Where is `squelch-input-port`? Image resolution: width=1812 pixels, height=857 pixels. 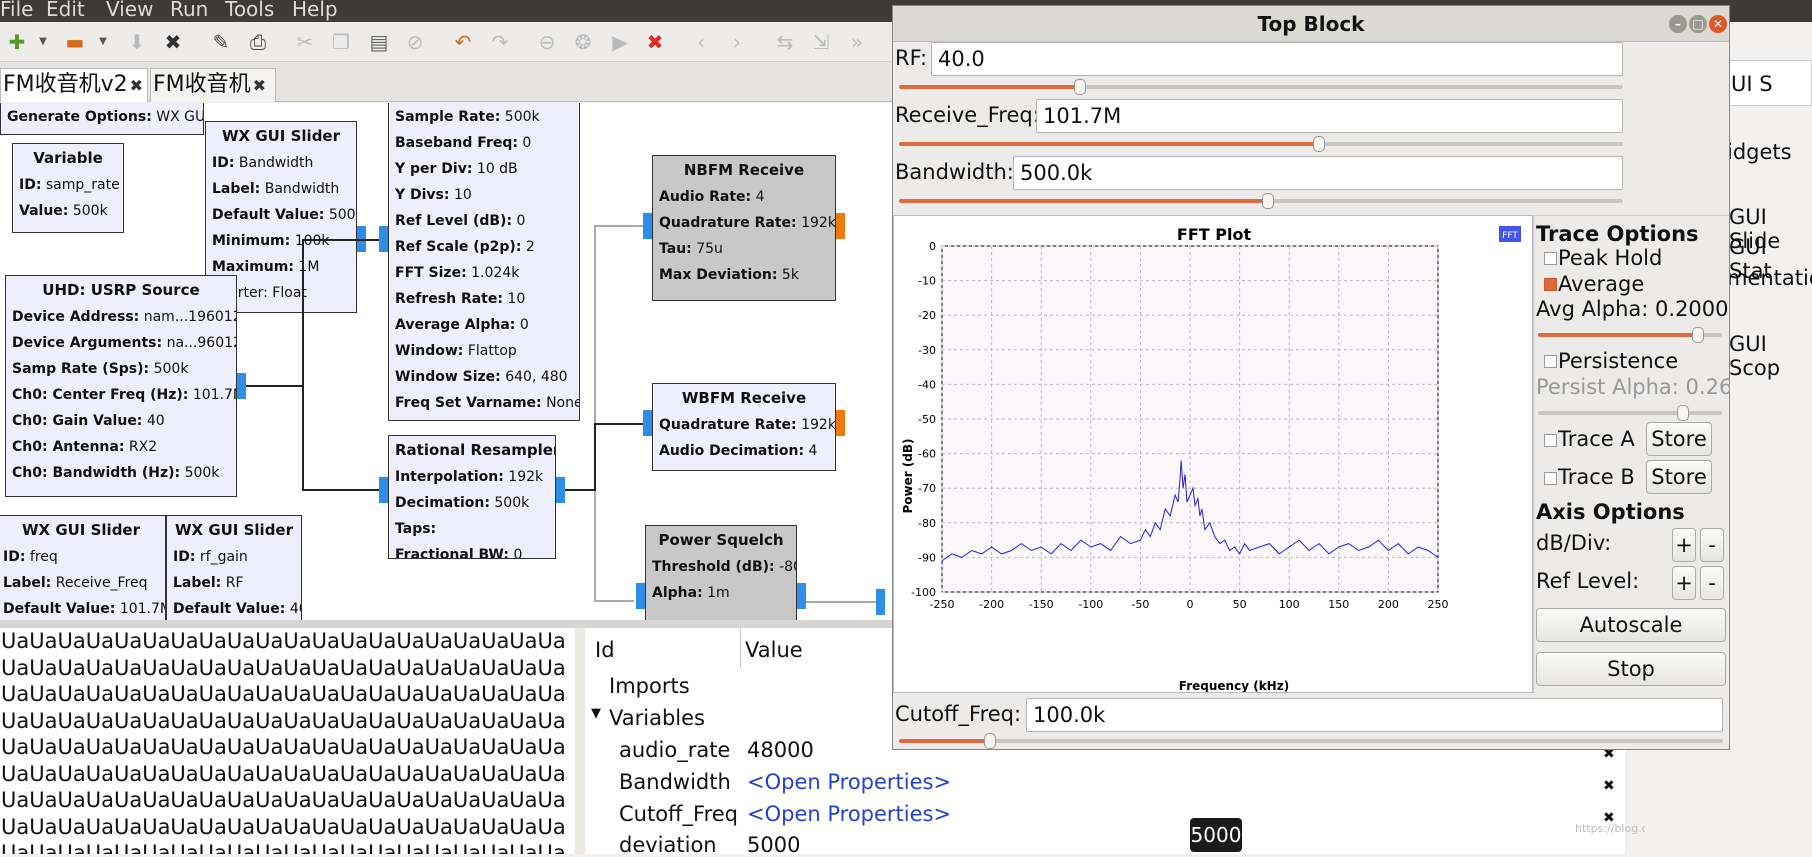
squelch-input-port is located at coordinates (640, 596).